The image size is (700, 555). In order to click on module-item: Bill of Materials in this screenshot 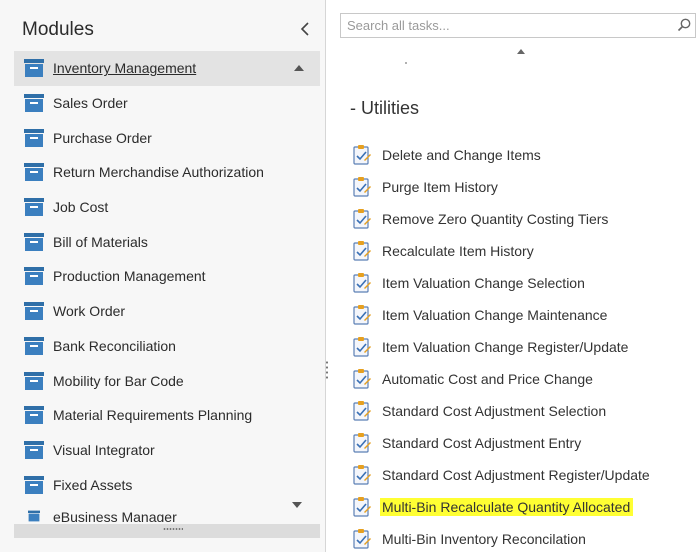, I will do `click(167, 241)`.